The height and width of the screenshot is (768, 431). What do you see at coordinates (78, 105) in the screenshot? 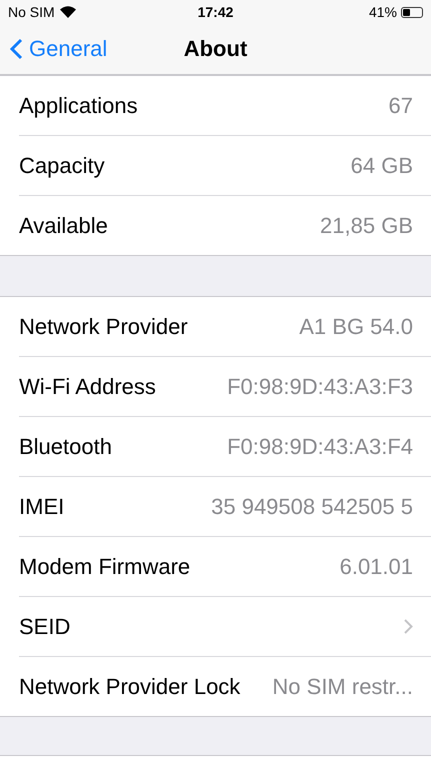
I see `row-label: Applications` at bounding box center [78, 105].